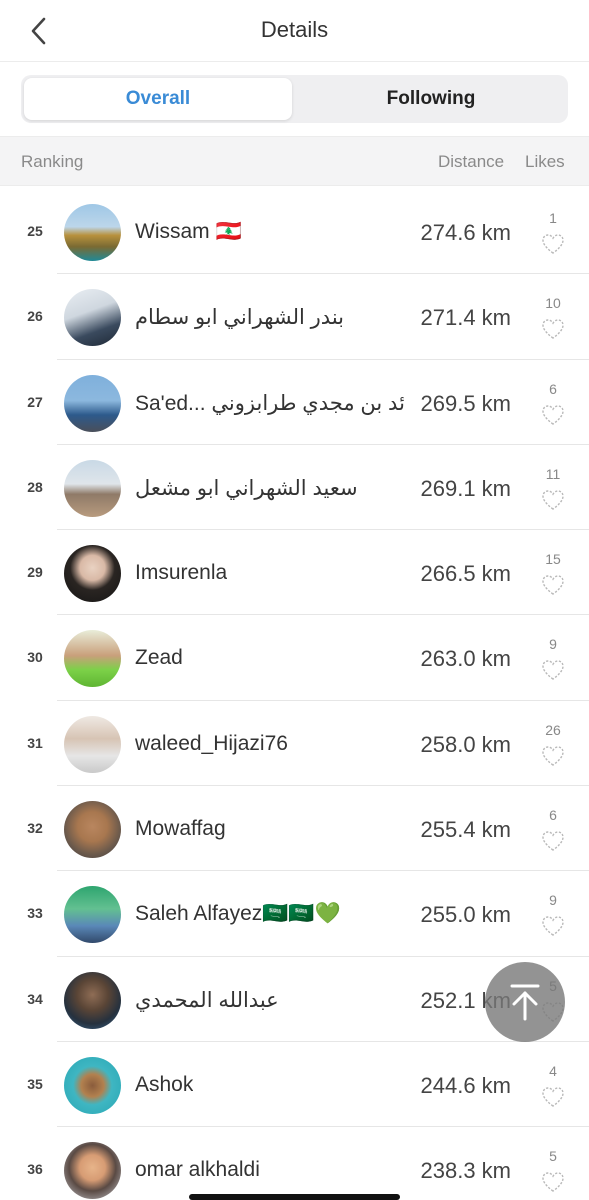 This screenshot has width=589, height=1200. I want to click on distance-value: 263.0 km, so click(466, 659).